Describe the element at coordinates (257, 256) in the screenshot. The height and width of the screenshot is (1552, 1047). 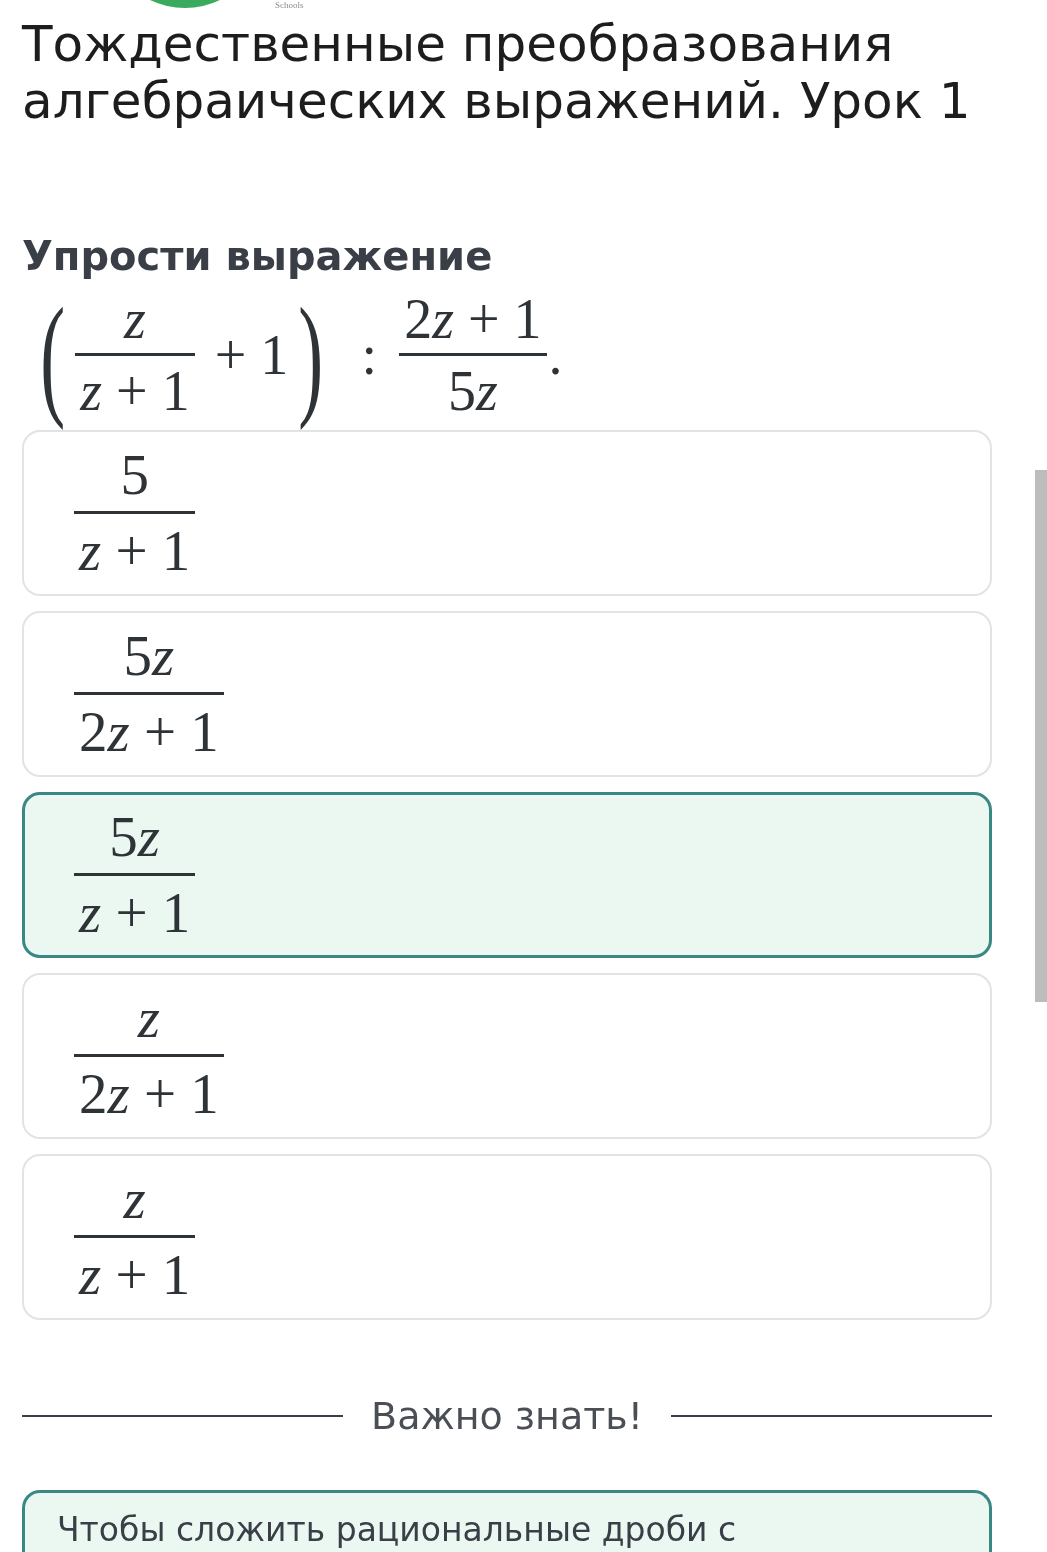
I see `question-title: Упрости выражение` at that location.